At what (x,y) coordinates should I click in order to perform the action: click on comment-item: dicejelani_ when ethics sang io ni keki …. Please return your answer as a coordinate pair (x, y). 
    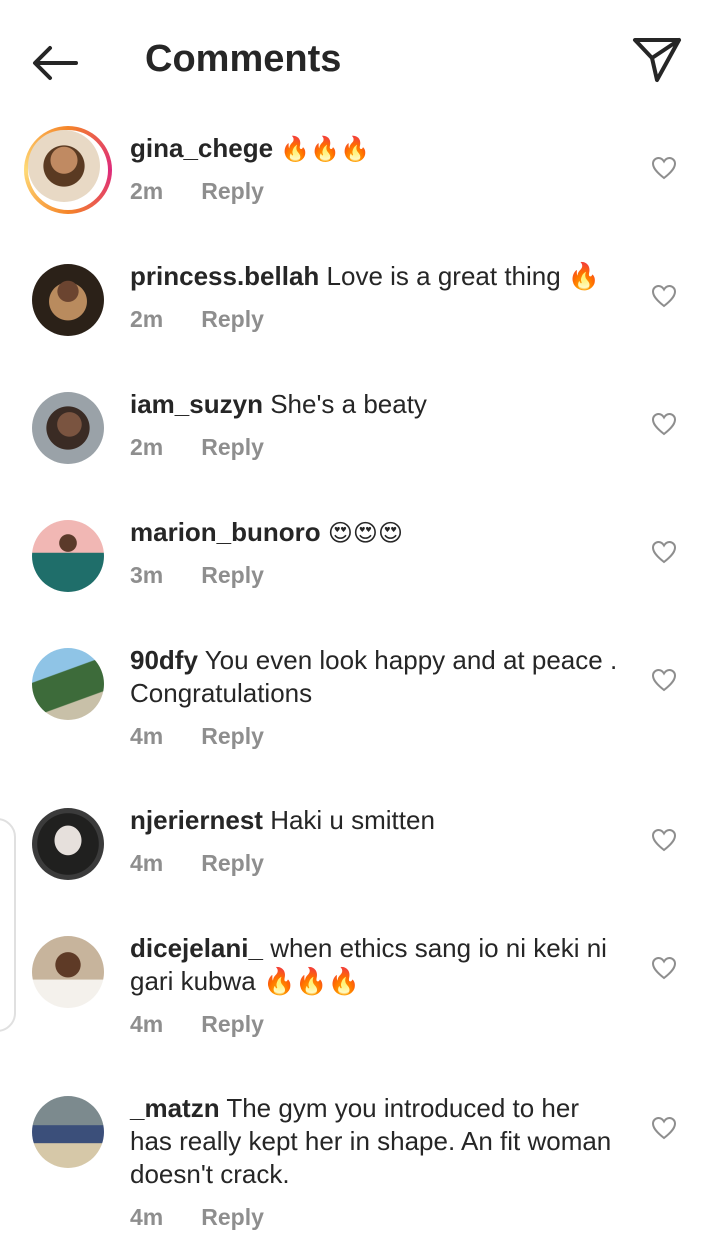
    Looking at the image, I should click on (360, 996).